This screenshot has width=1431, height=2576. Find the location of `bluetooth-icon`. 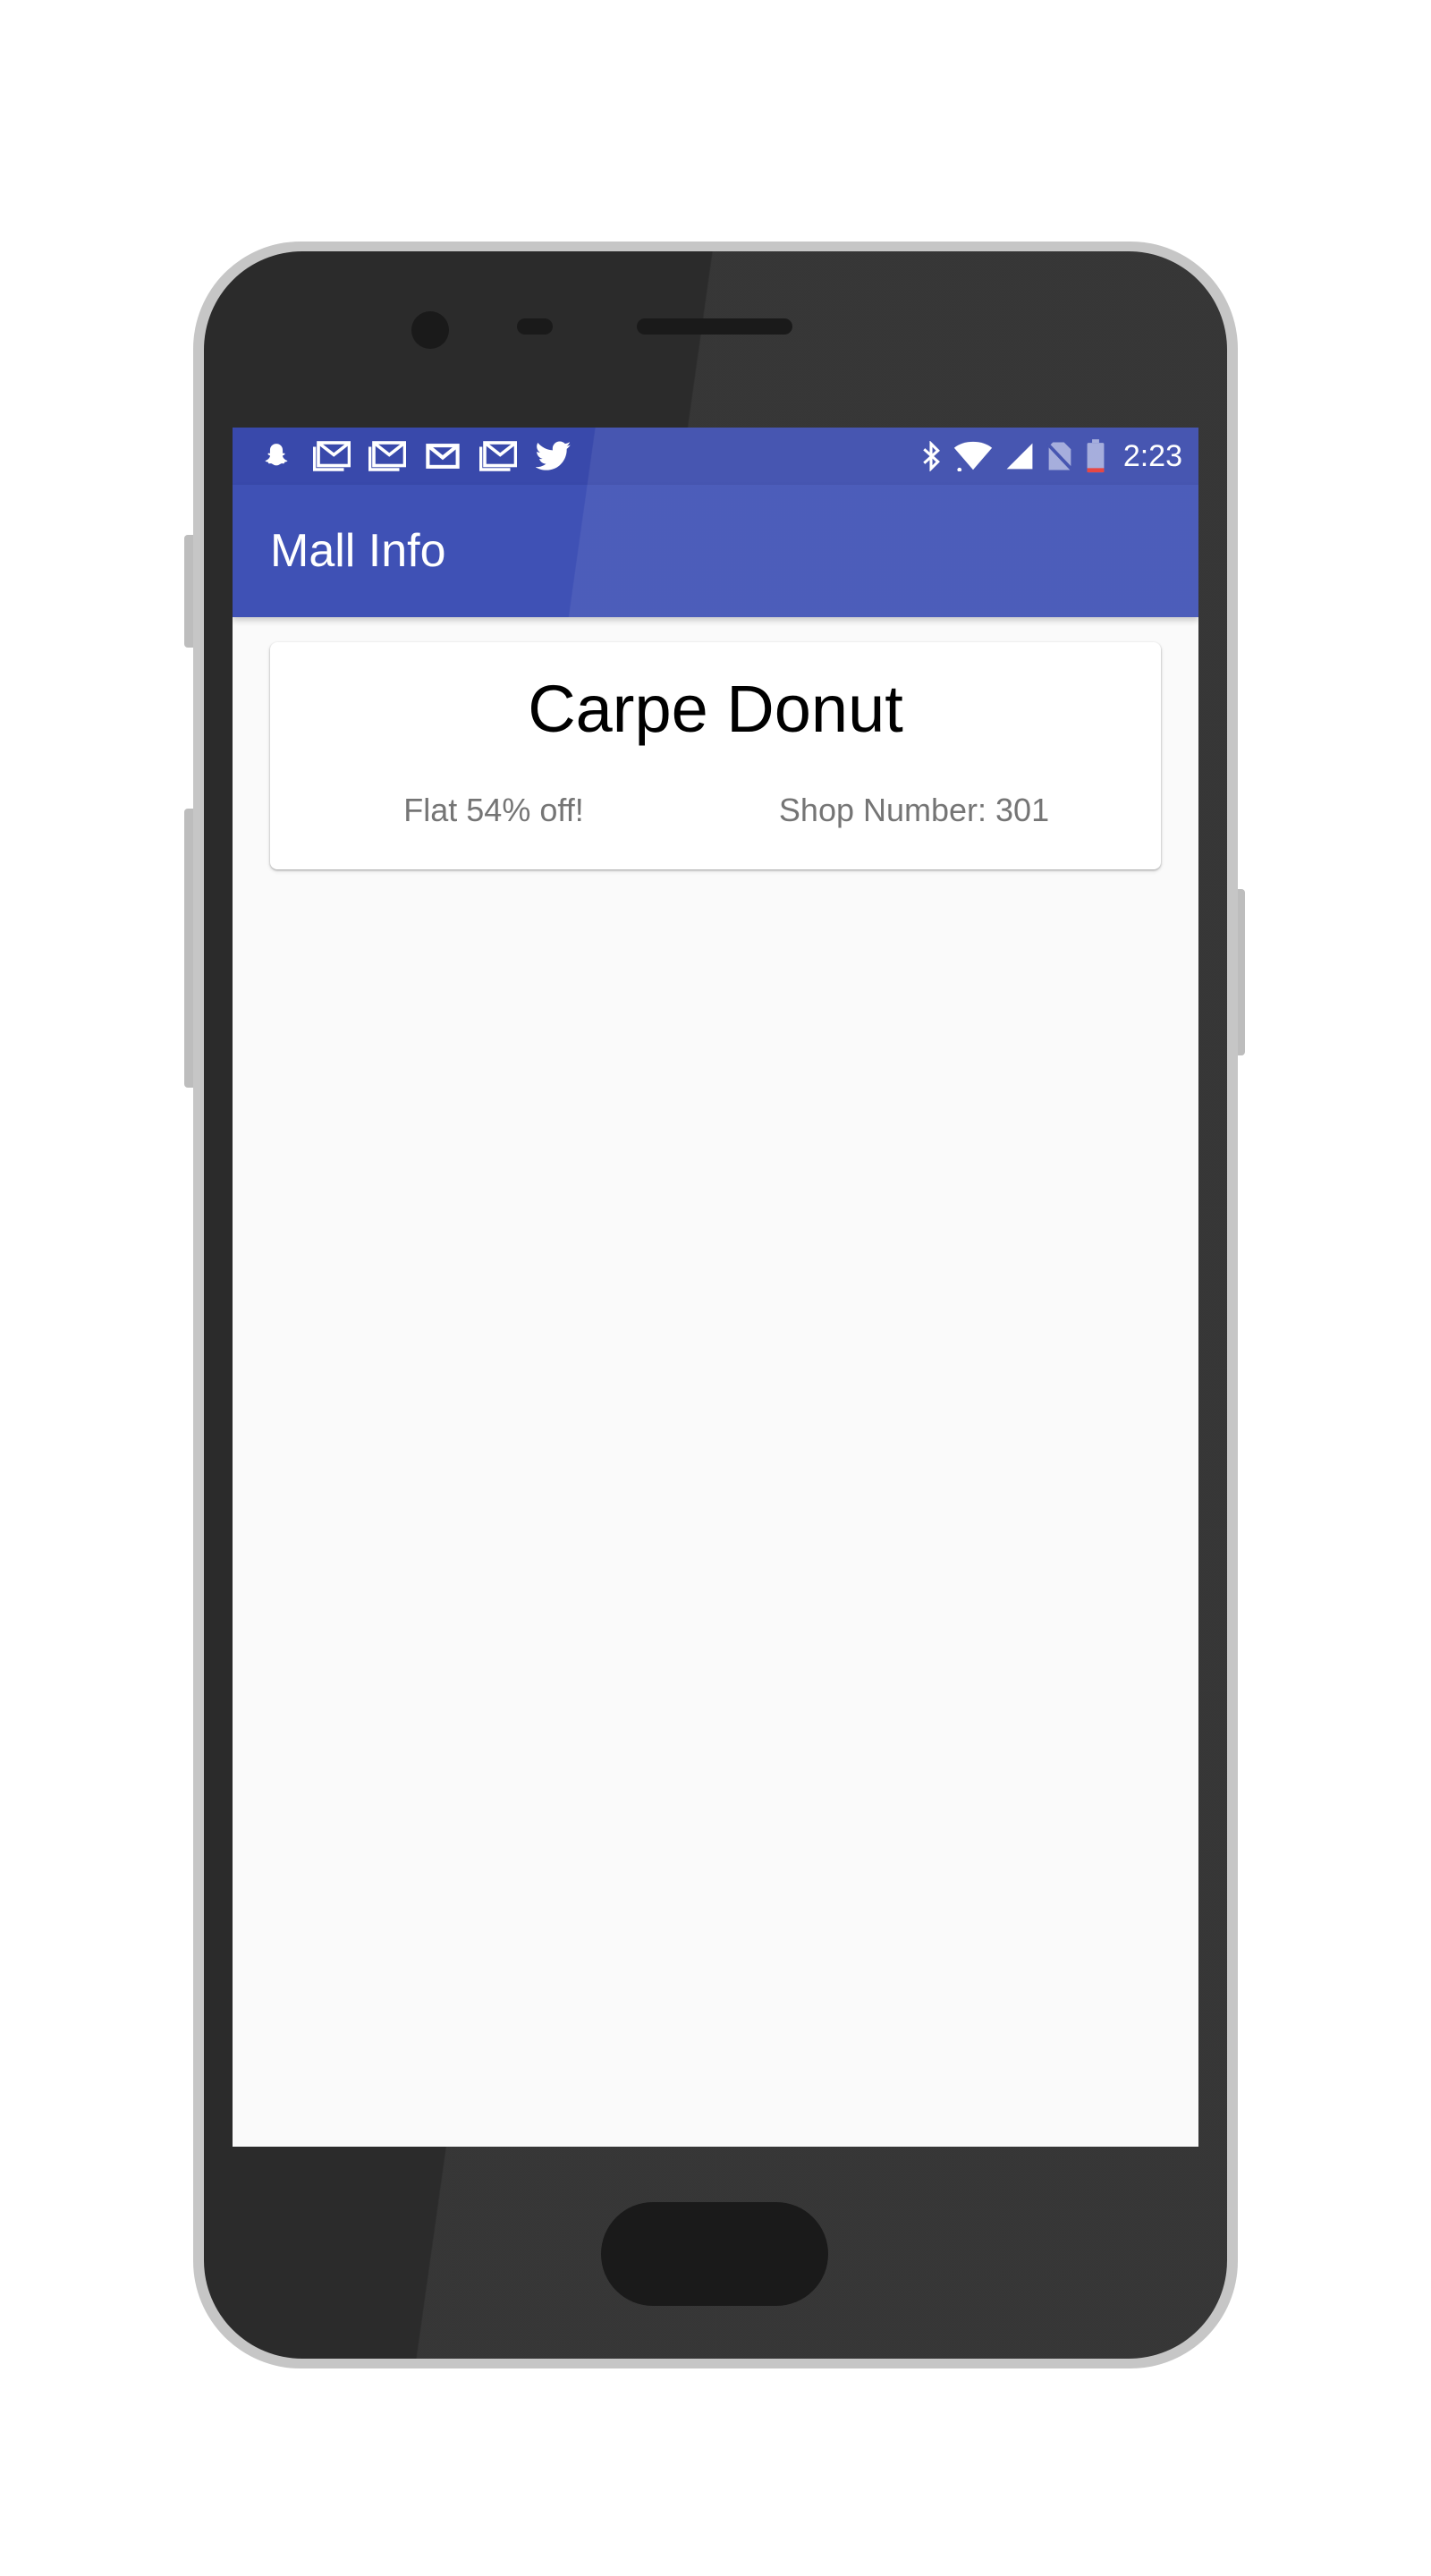

bluetooth-icon is located at coordinates (931, 456).